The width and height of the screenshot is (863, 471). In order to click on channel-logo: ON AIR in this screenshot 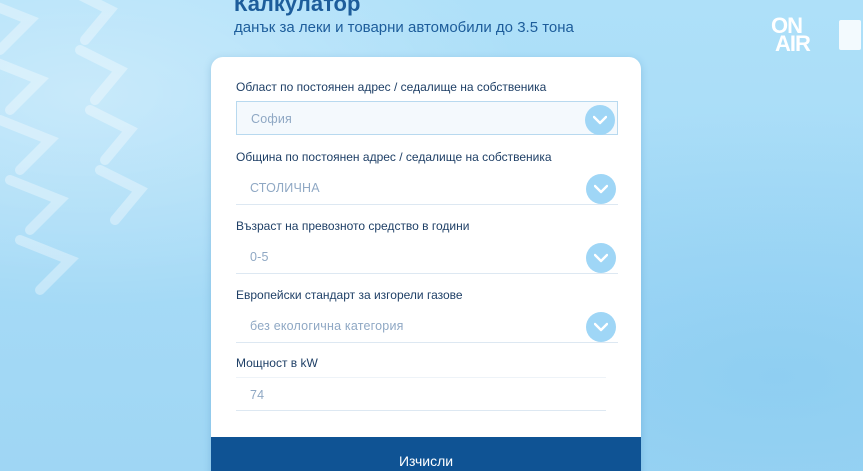, I will do `click(816, 35)`.